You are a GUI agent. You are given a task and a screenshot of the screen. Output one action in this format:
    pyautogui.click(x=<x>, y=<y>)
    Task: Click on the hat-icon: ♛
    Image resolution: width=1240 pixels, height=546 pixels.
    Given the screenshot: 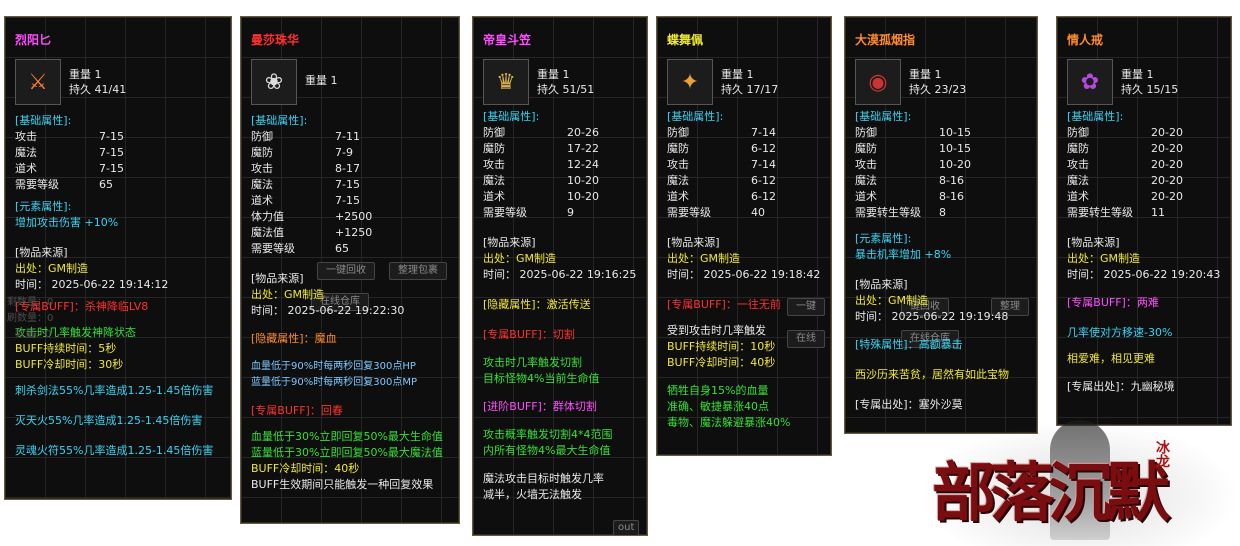 What is the action you would take?
    pyautogui.click(x=506, y=82)
    